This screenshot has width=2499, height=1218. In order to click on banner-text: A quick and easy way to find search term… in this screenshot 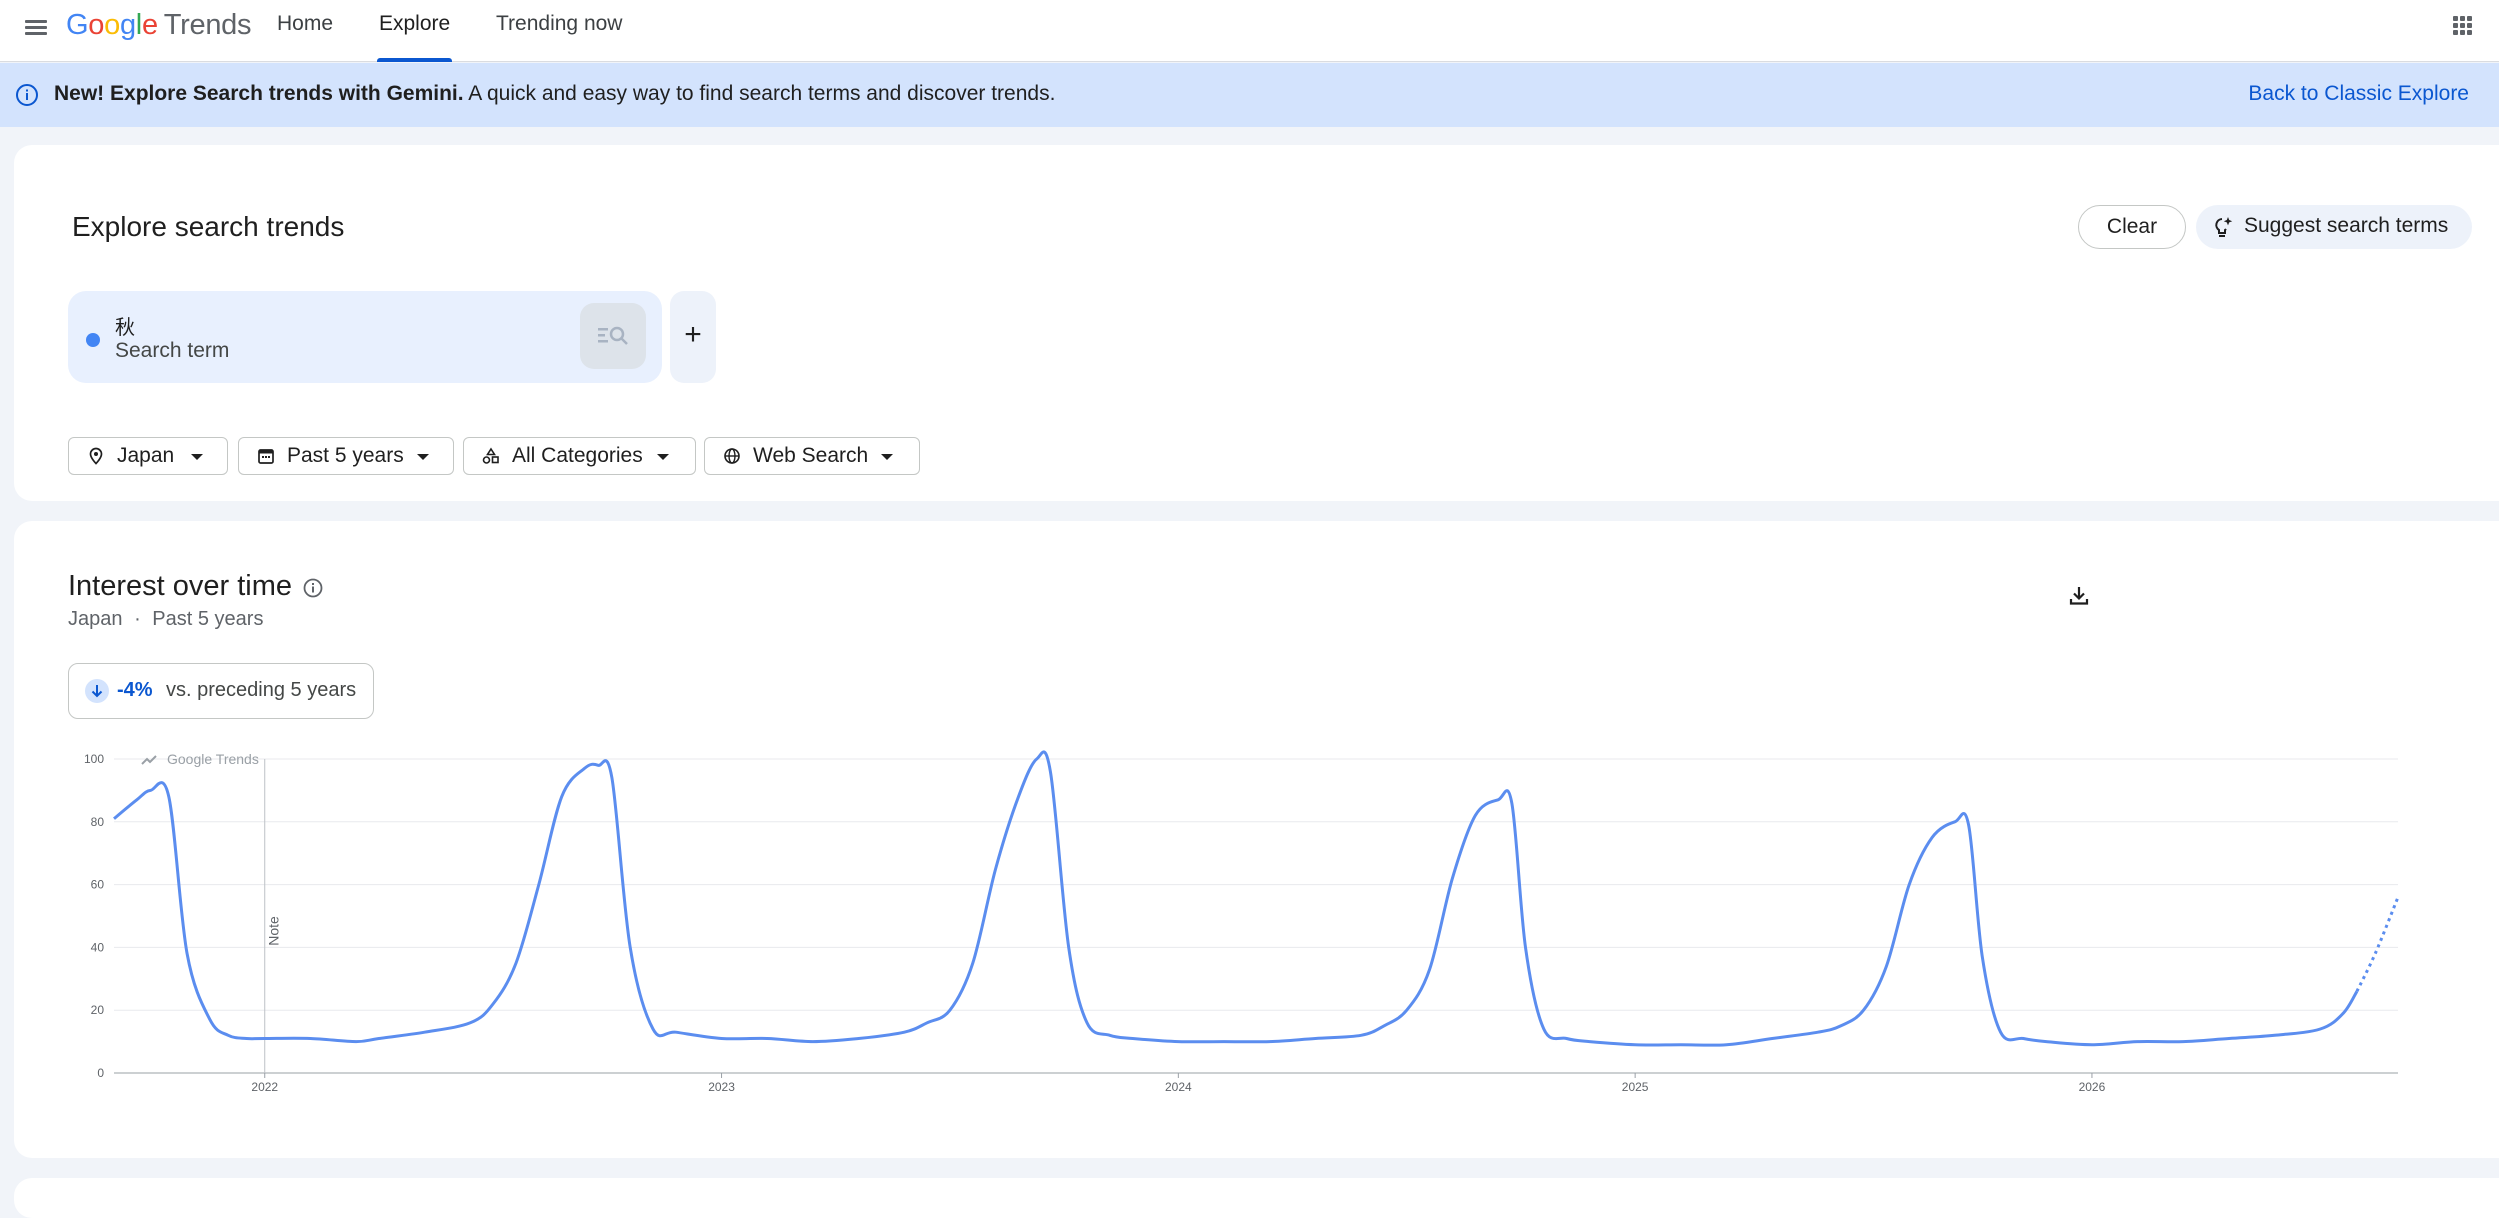, I will do `click(759, 93)`.